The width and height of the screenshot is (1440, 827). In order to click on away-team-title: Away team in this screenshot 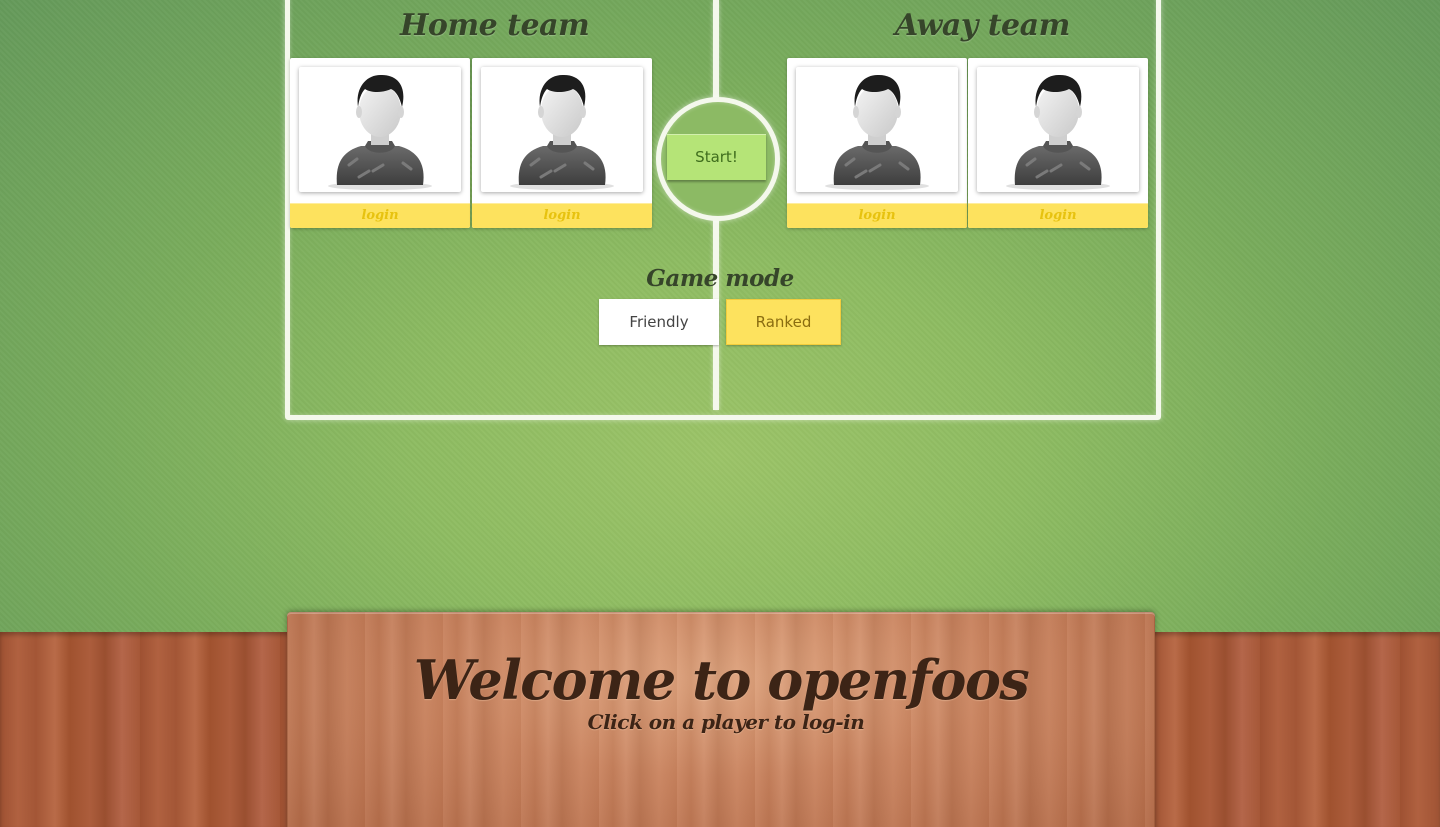, I will do `click(982, 25)`.